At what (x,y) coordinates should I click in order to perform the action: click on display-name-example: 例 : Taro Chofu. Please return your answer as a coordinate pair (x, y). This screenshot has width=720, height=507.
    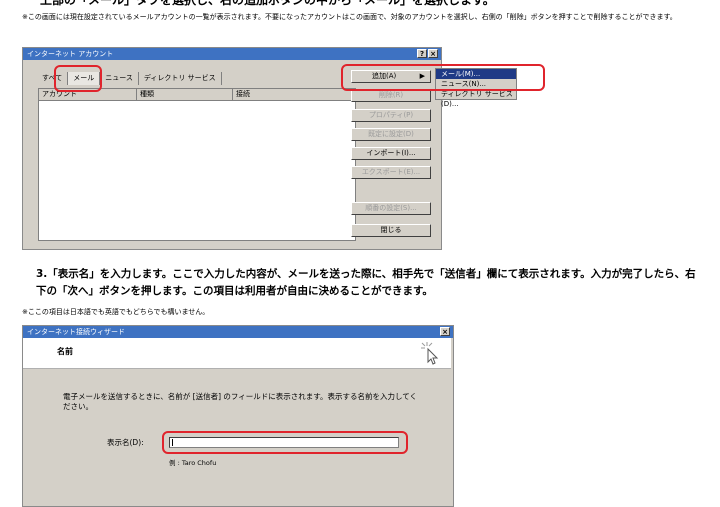
    Looking at the image, I should click on (193, 463).